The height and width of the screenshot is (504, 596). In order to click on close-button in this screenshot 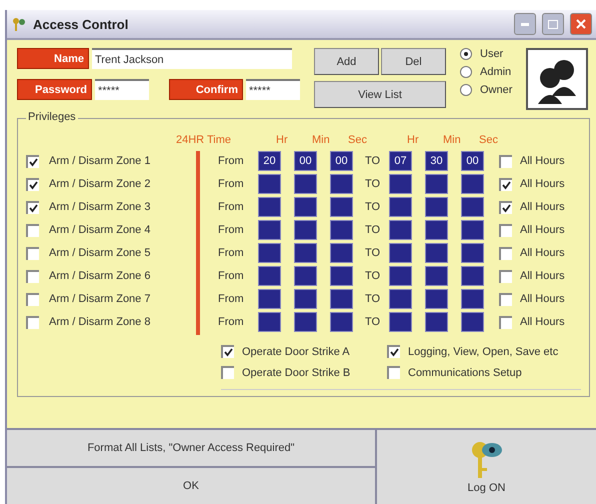, I will do `click(581, 24)`.